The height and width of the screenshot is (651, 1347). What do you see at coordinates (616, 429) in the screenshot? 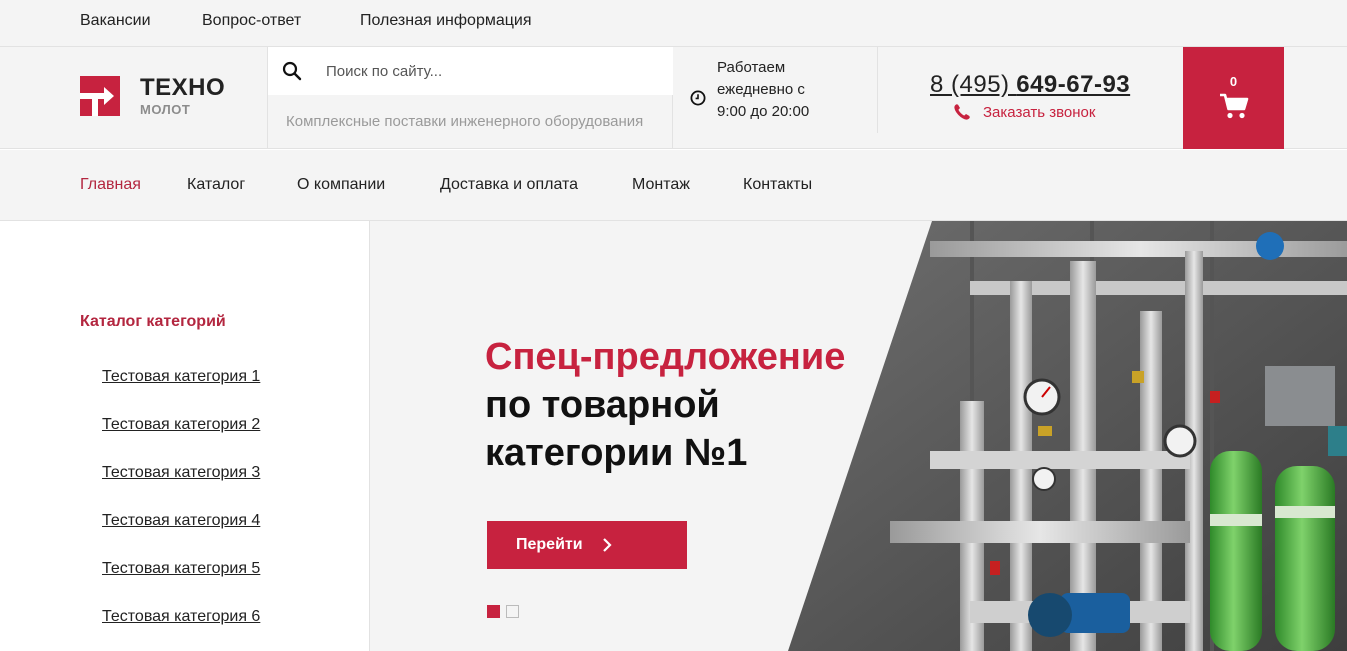
I see `hero-title-rest: по товарной категории №1` at bounding box center [616, 429].